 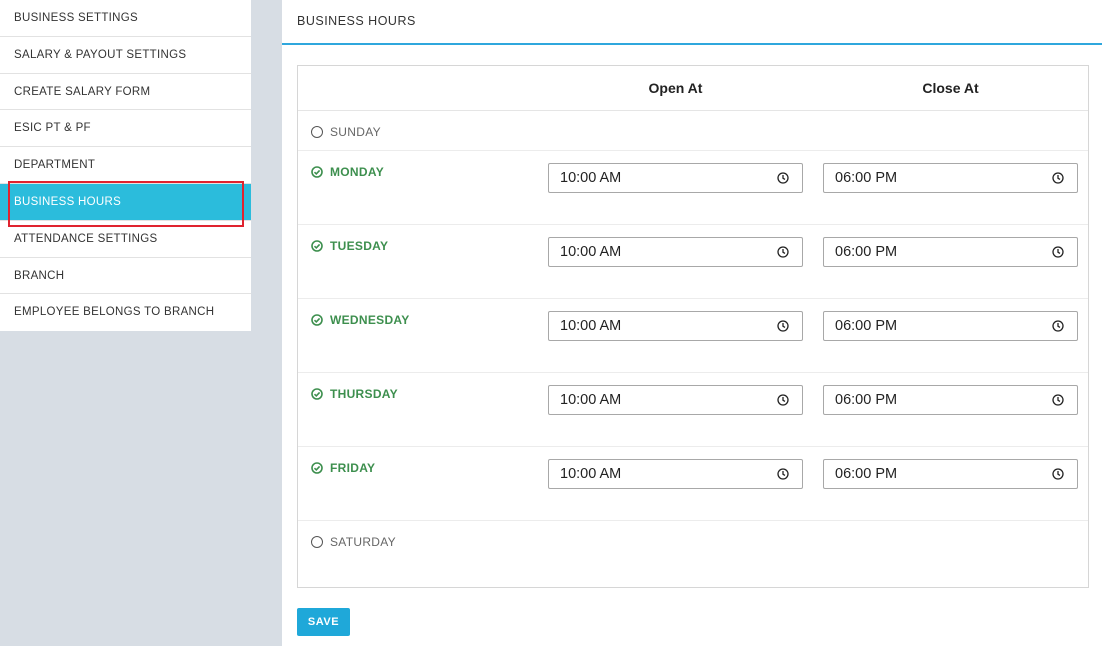 I want to click on day-label: MONDAY, so click(x=357, y=172).